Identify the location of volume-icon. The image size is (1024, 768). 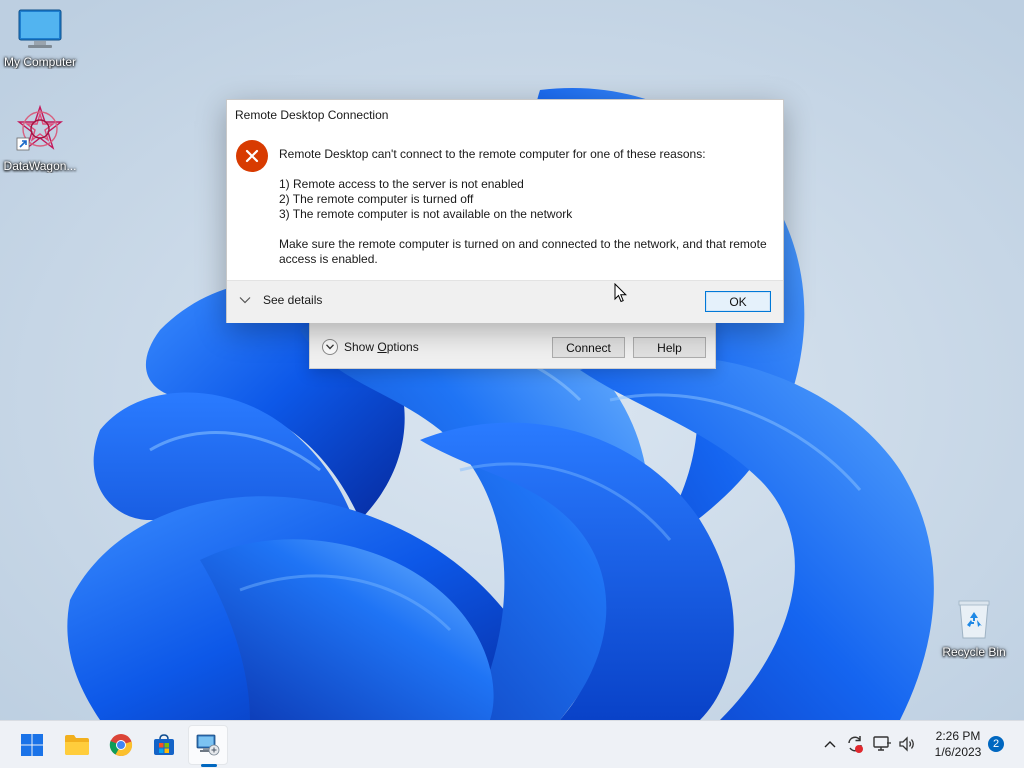
(906, 744).